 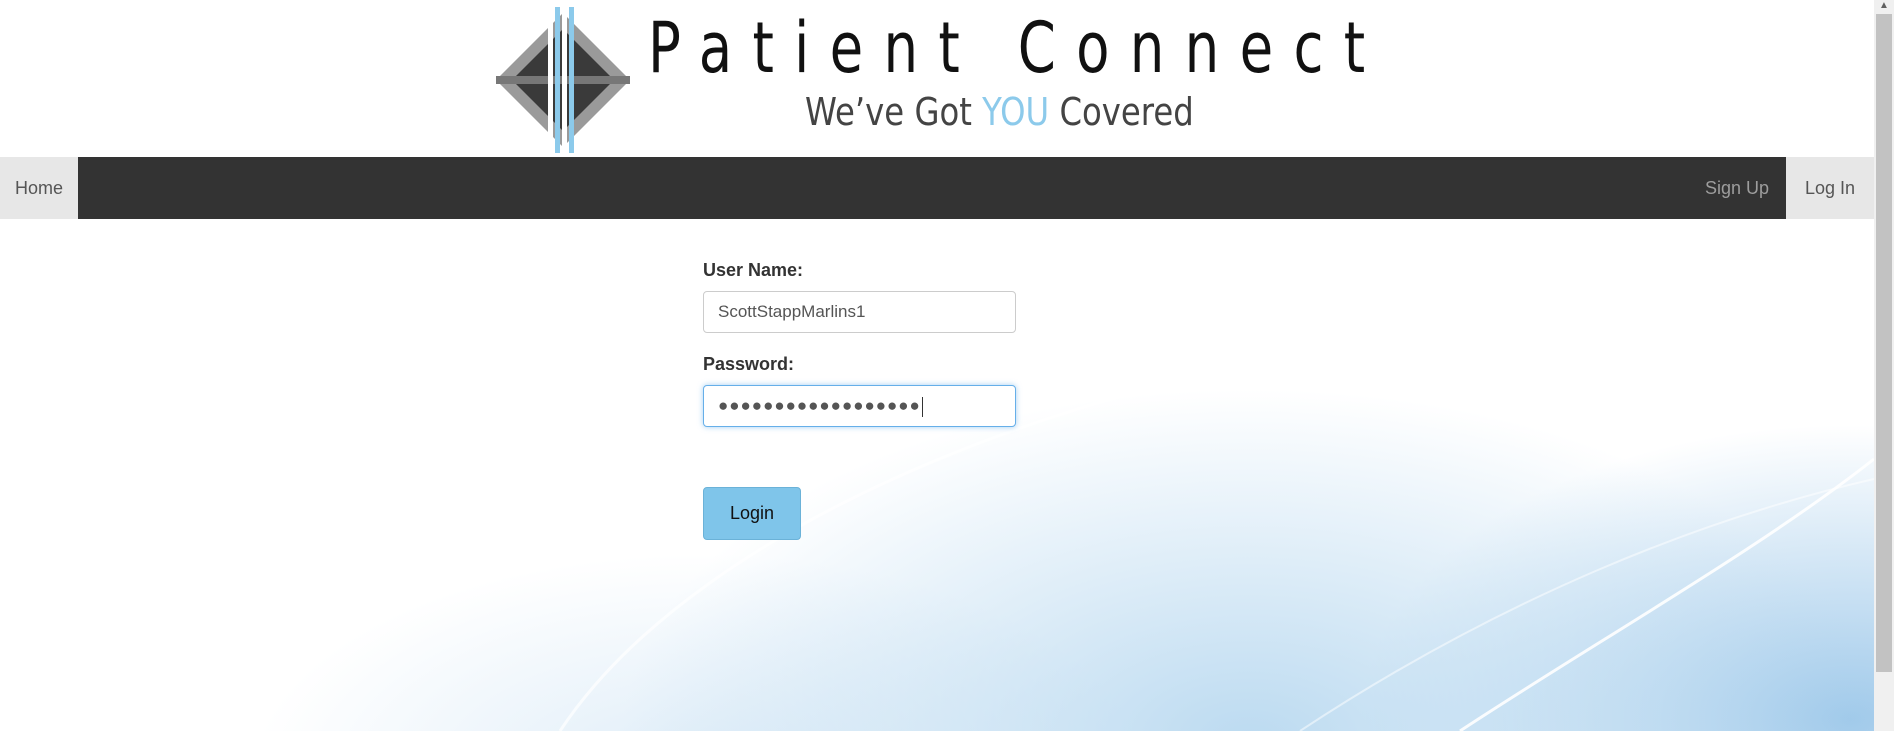 What do you see at coordinates (819, 405) in the screenshot?
I see `password-masked-value: ●●●●●●●●●●●●●●●●●●` at bounding box center [819, 405].